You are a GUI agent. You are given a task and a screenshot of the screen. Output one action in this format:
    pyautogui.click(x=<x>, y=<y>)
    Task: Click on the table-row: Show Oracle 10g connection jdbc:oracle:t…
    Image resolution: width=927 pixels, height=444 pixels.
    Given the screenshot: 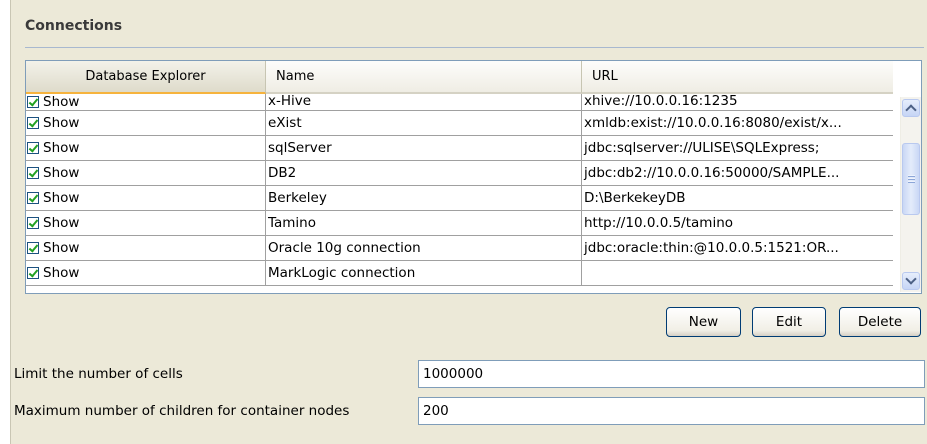 What is the action you would take?
    pyautogui.click(x=459, y=248)
    